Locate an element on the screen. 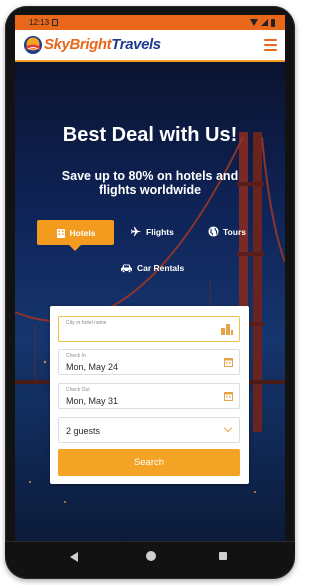 This screenshot has height=585, width=320. guests-value: 2 guests is located at coordinates (83, 431).